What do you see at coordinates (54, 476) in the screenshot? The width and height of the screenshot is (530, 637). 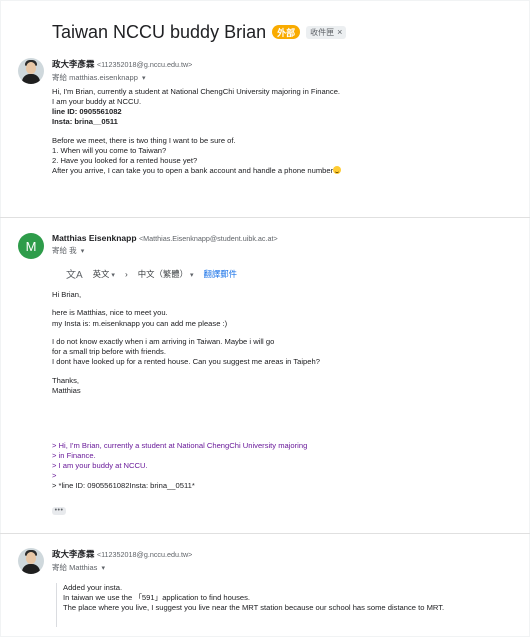 I see `quoted-line: >` at bounding box center [54, 476].